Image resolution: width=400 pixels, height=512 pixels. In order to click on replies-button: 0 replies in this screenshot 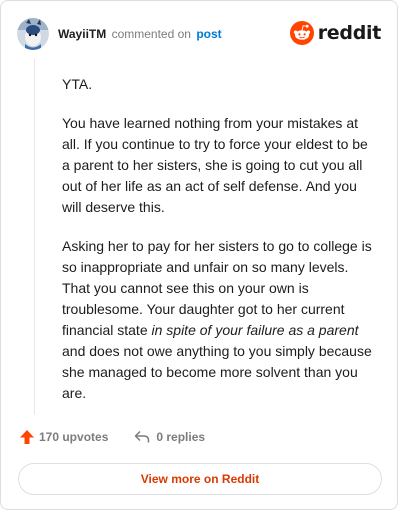, I will do `click(169, 437)`.